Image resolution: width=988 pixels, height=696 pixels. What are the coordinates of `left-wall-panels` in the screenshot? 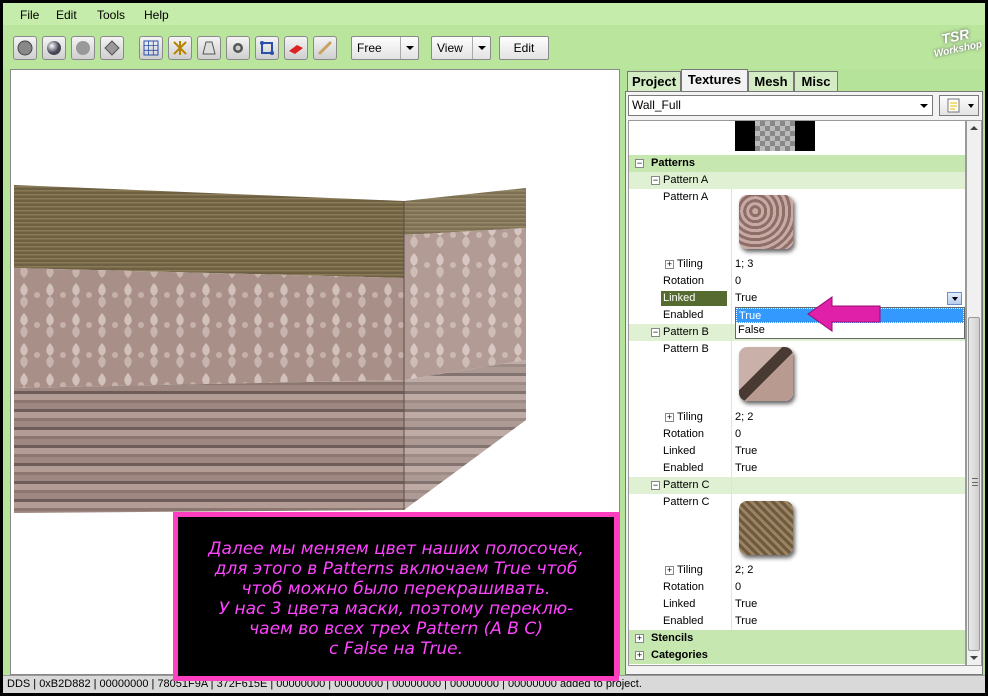 It's located at (209, 446).